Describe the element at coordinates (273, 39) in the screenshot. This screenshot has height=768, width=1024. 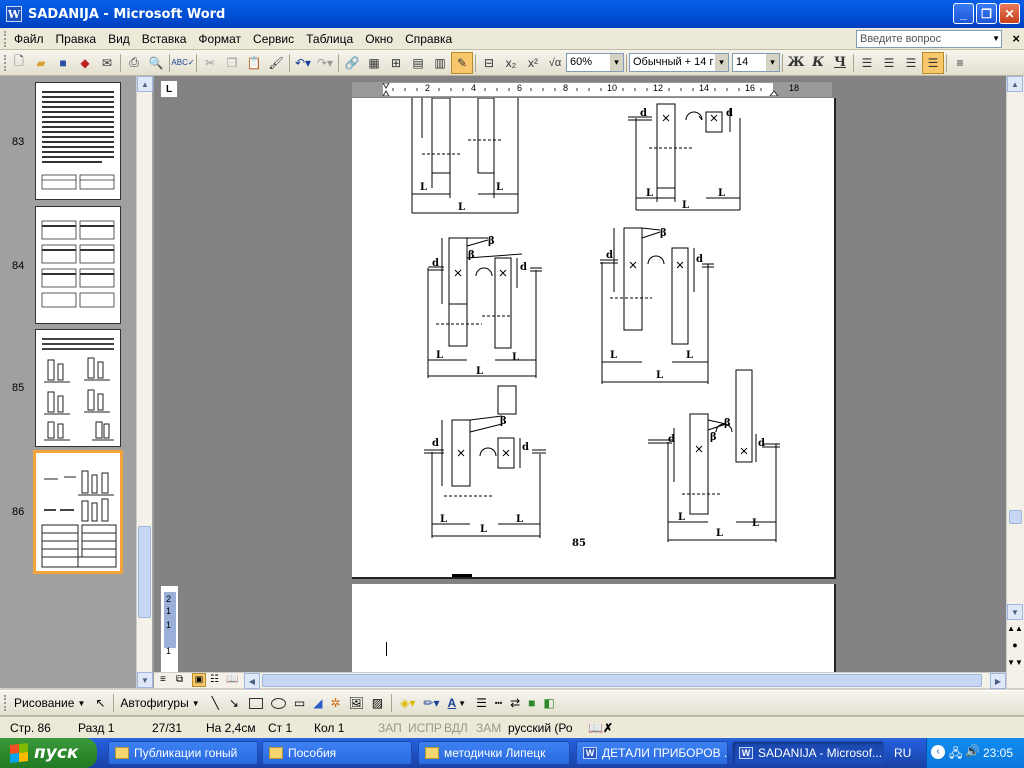
I see `menu-tools: Сервис` at that location.